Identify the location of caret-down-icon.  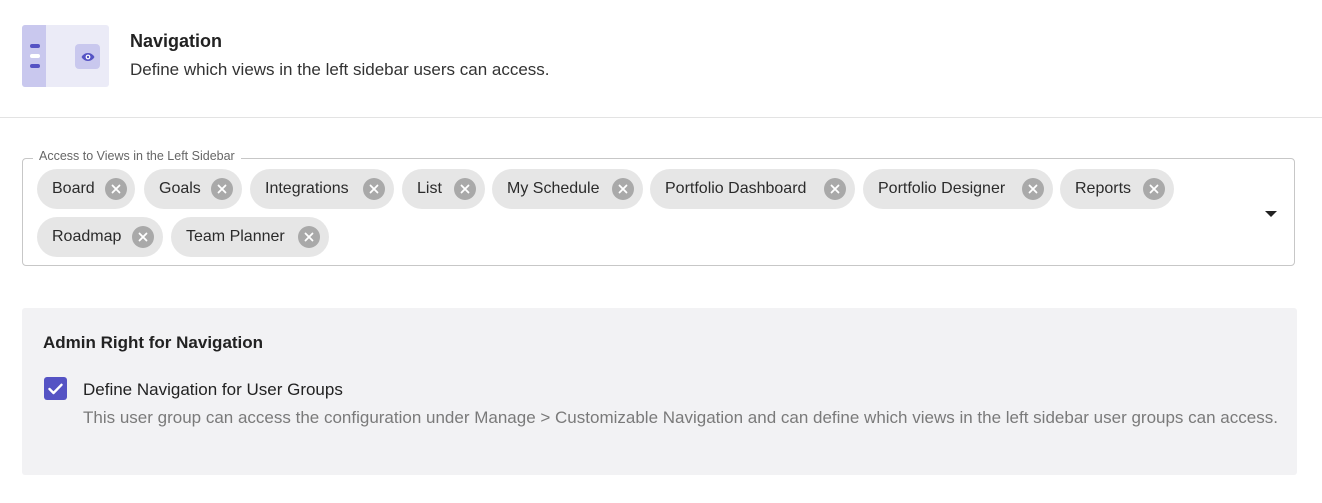
(1271, 214).